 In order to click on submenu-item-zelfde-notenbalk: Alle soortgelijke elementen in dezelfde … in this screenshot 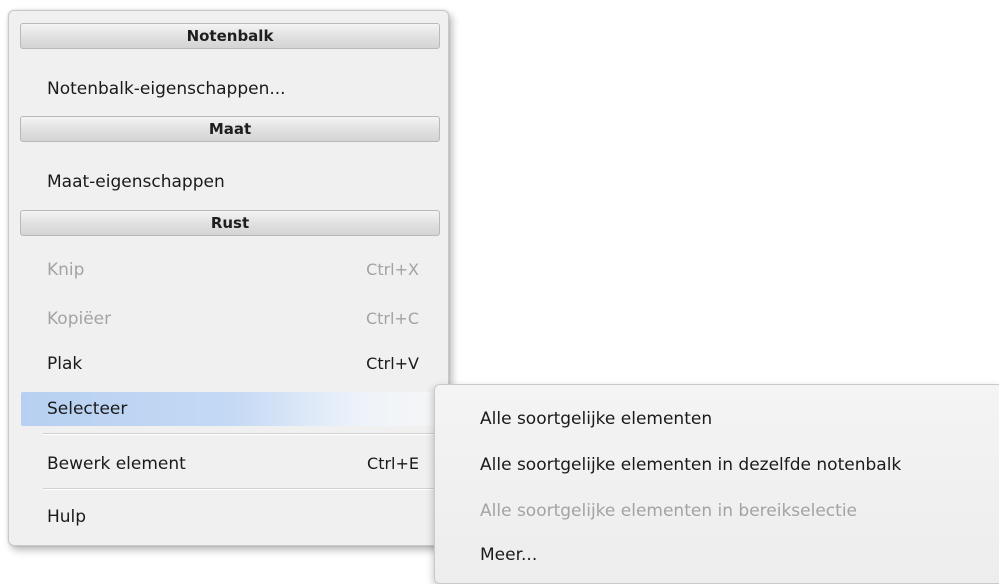, I will do `click(690, 465)`.